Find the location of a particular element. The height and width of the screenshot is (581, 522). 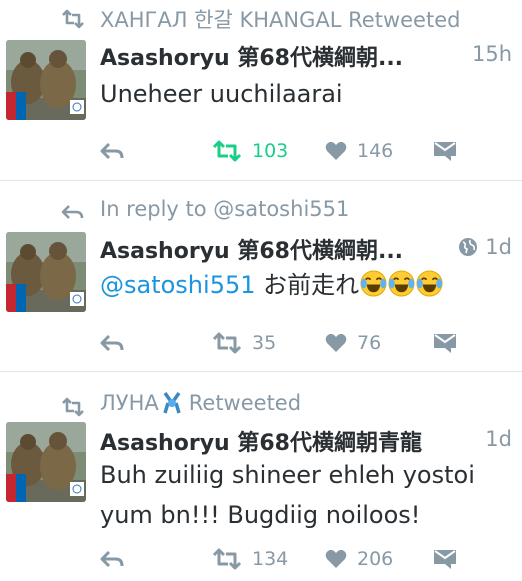

globe-icon is located at coordinates (468, 247).